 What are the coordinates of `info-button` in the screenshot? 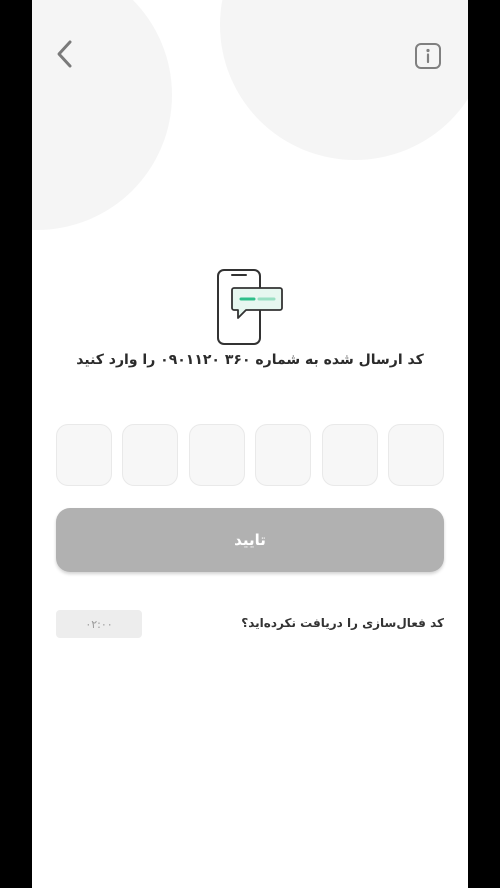 It's located at (428, 56).